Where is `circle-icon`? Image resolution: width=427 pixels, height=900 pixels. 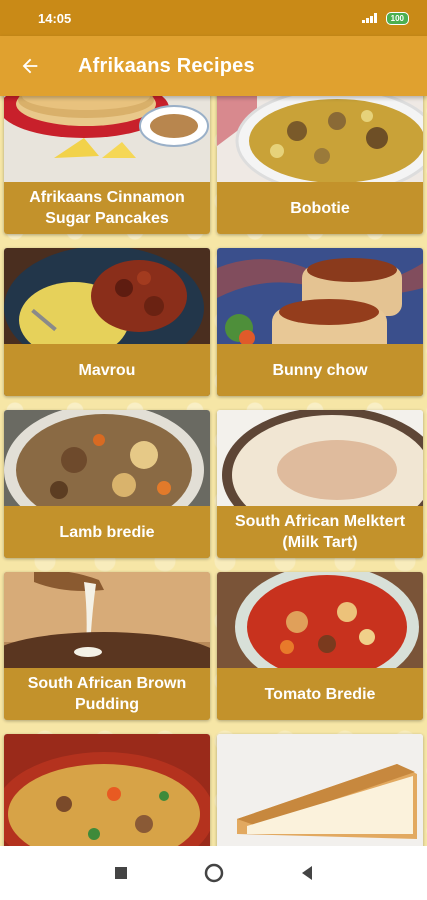 circle-icon is located at coordinates (213, 873).